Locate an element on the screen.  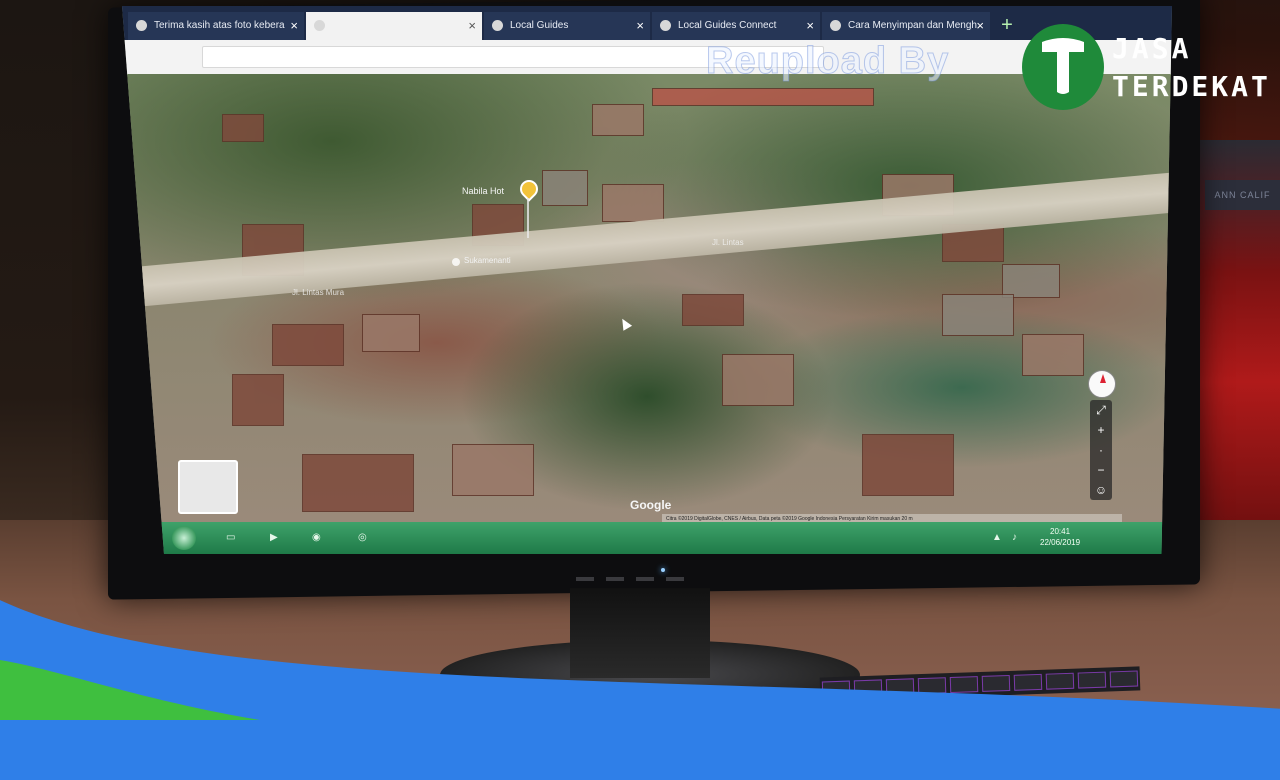
compass-icon is located at coordinates (1102, 384).